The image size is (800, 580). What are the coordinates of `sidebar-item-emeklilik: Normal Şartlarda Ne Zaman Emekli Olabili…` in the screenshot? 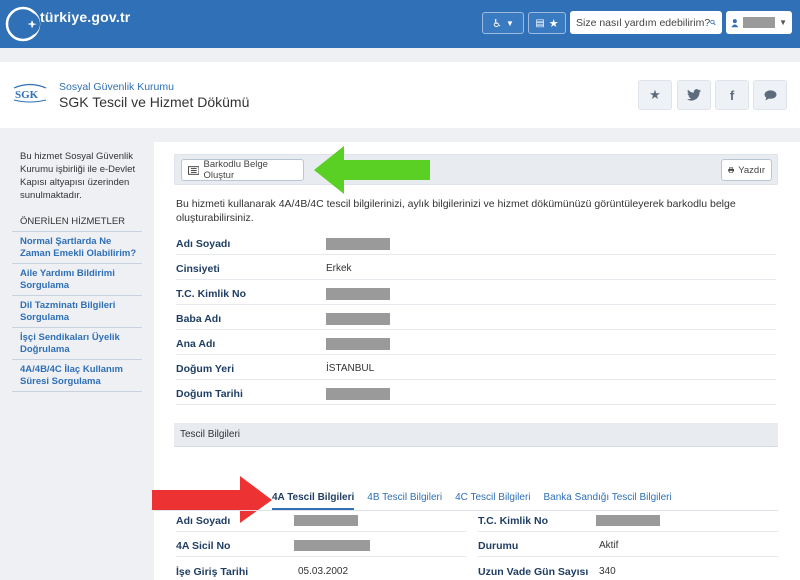 It's located at (77, 248).